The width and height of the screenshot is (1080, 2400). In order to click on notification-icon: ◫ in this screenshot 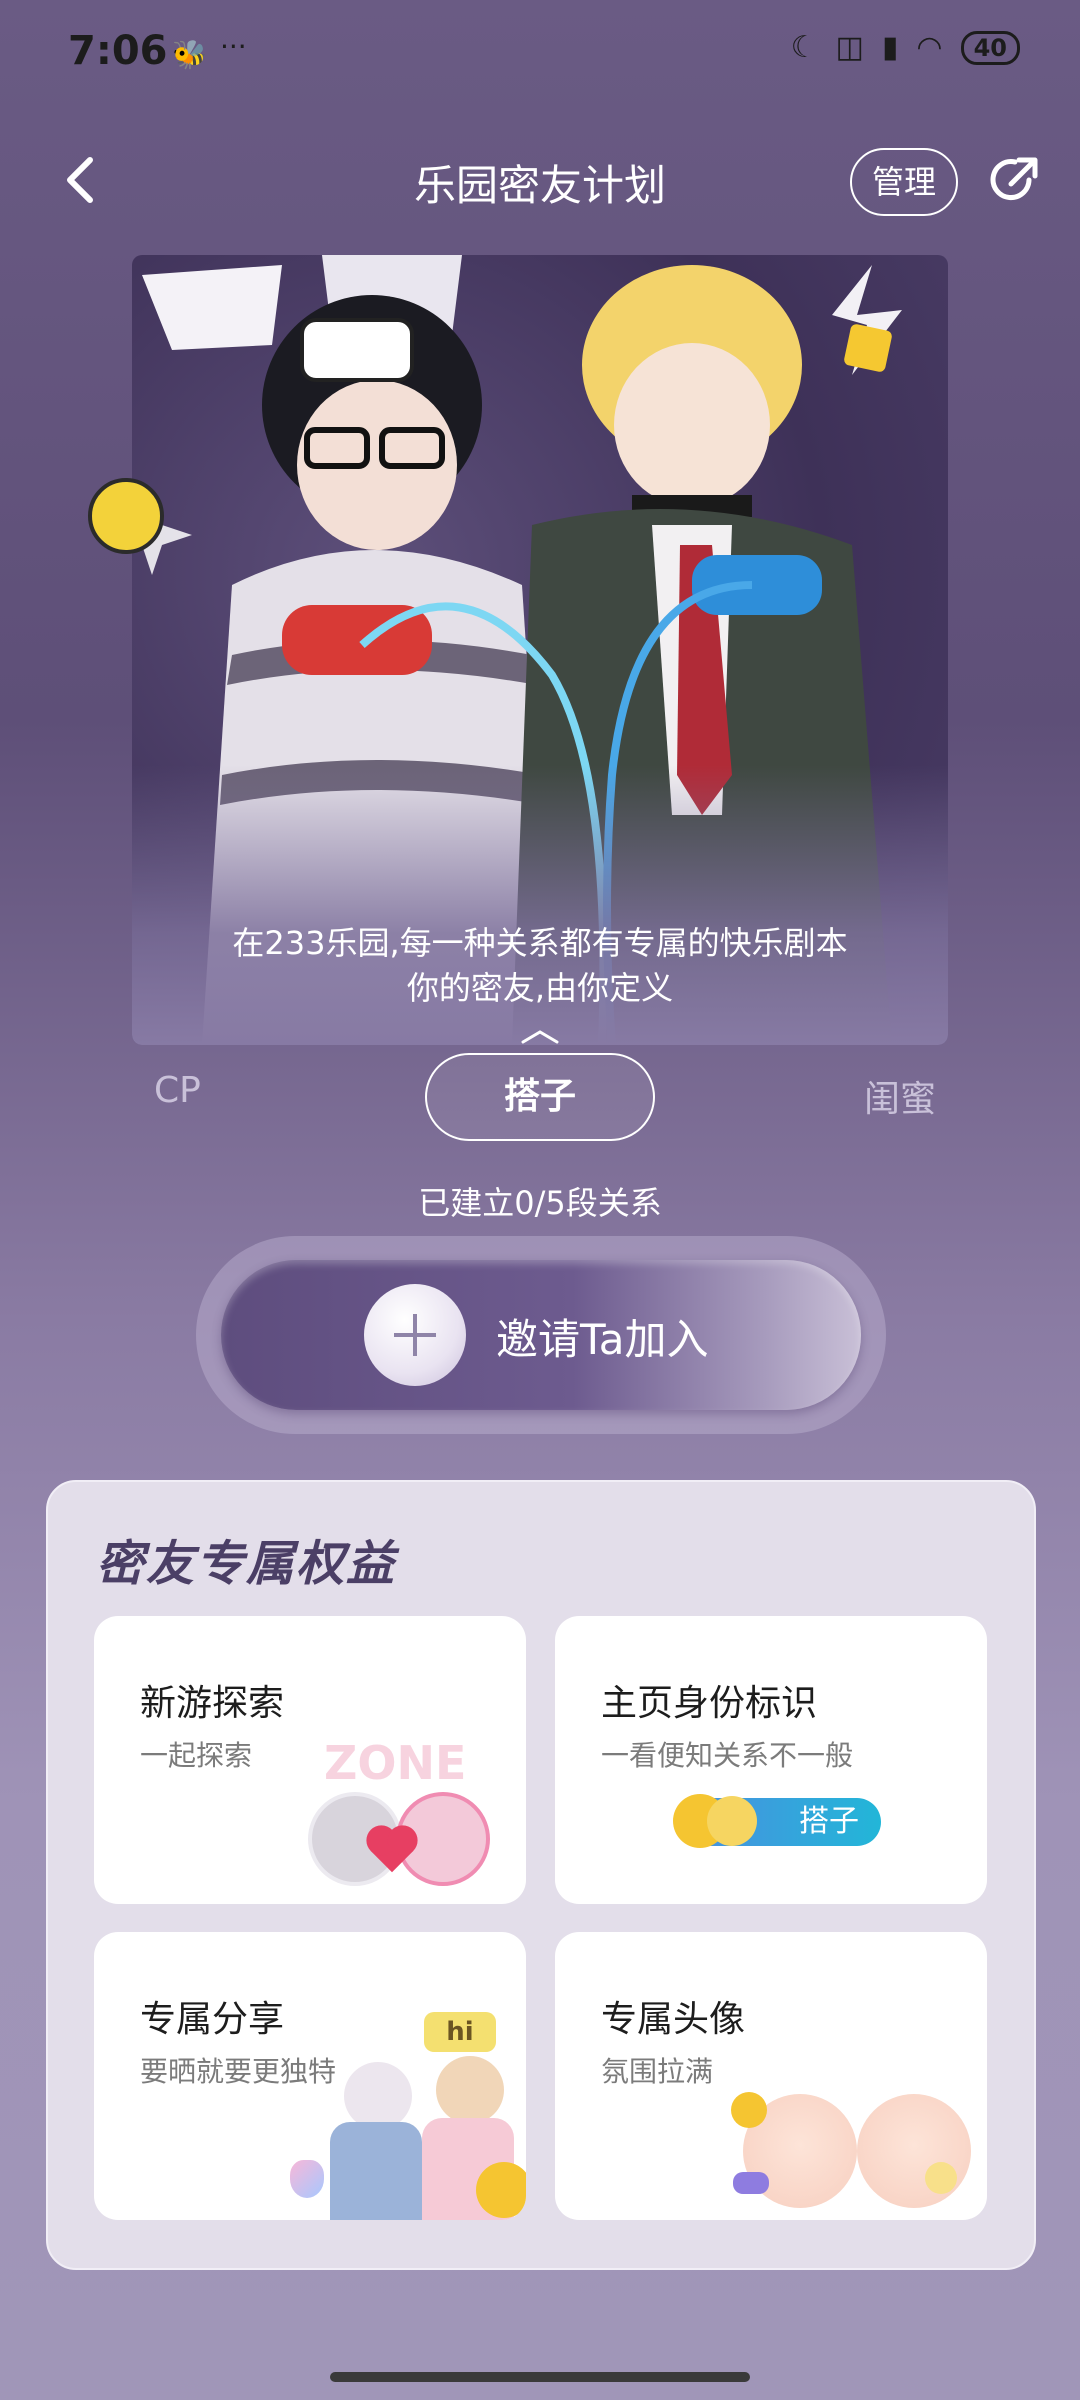, I will do `click(849, 47)`.